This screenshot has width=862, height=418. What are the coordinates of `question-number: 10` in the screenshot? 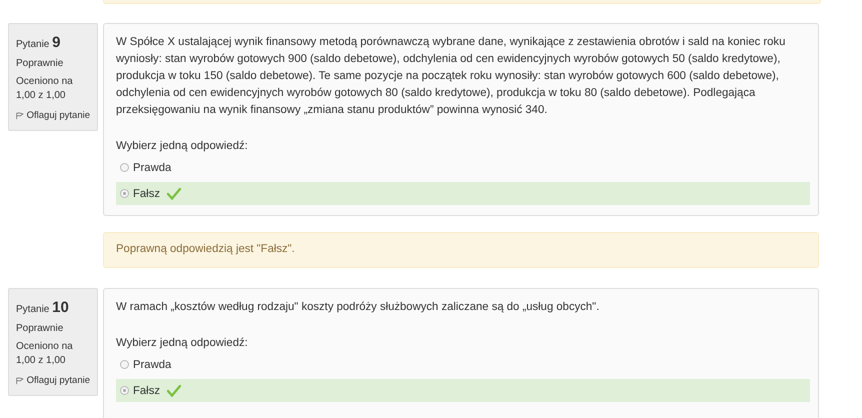 It's located at (60, 307).